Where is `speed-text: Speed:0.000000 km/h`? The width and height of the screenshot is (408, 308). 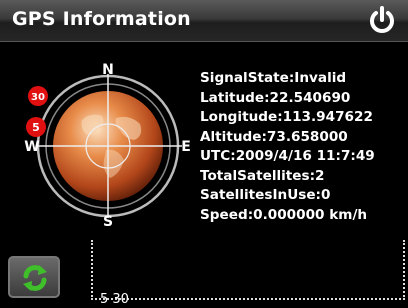 speed-text: Speed:0.000000 km/h is located at coordinates (284, 214).